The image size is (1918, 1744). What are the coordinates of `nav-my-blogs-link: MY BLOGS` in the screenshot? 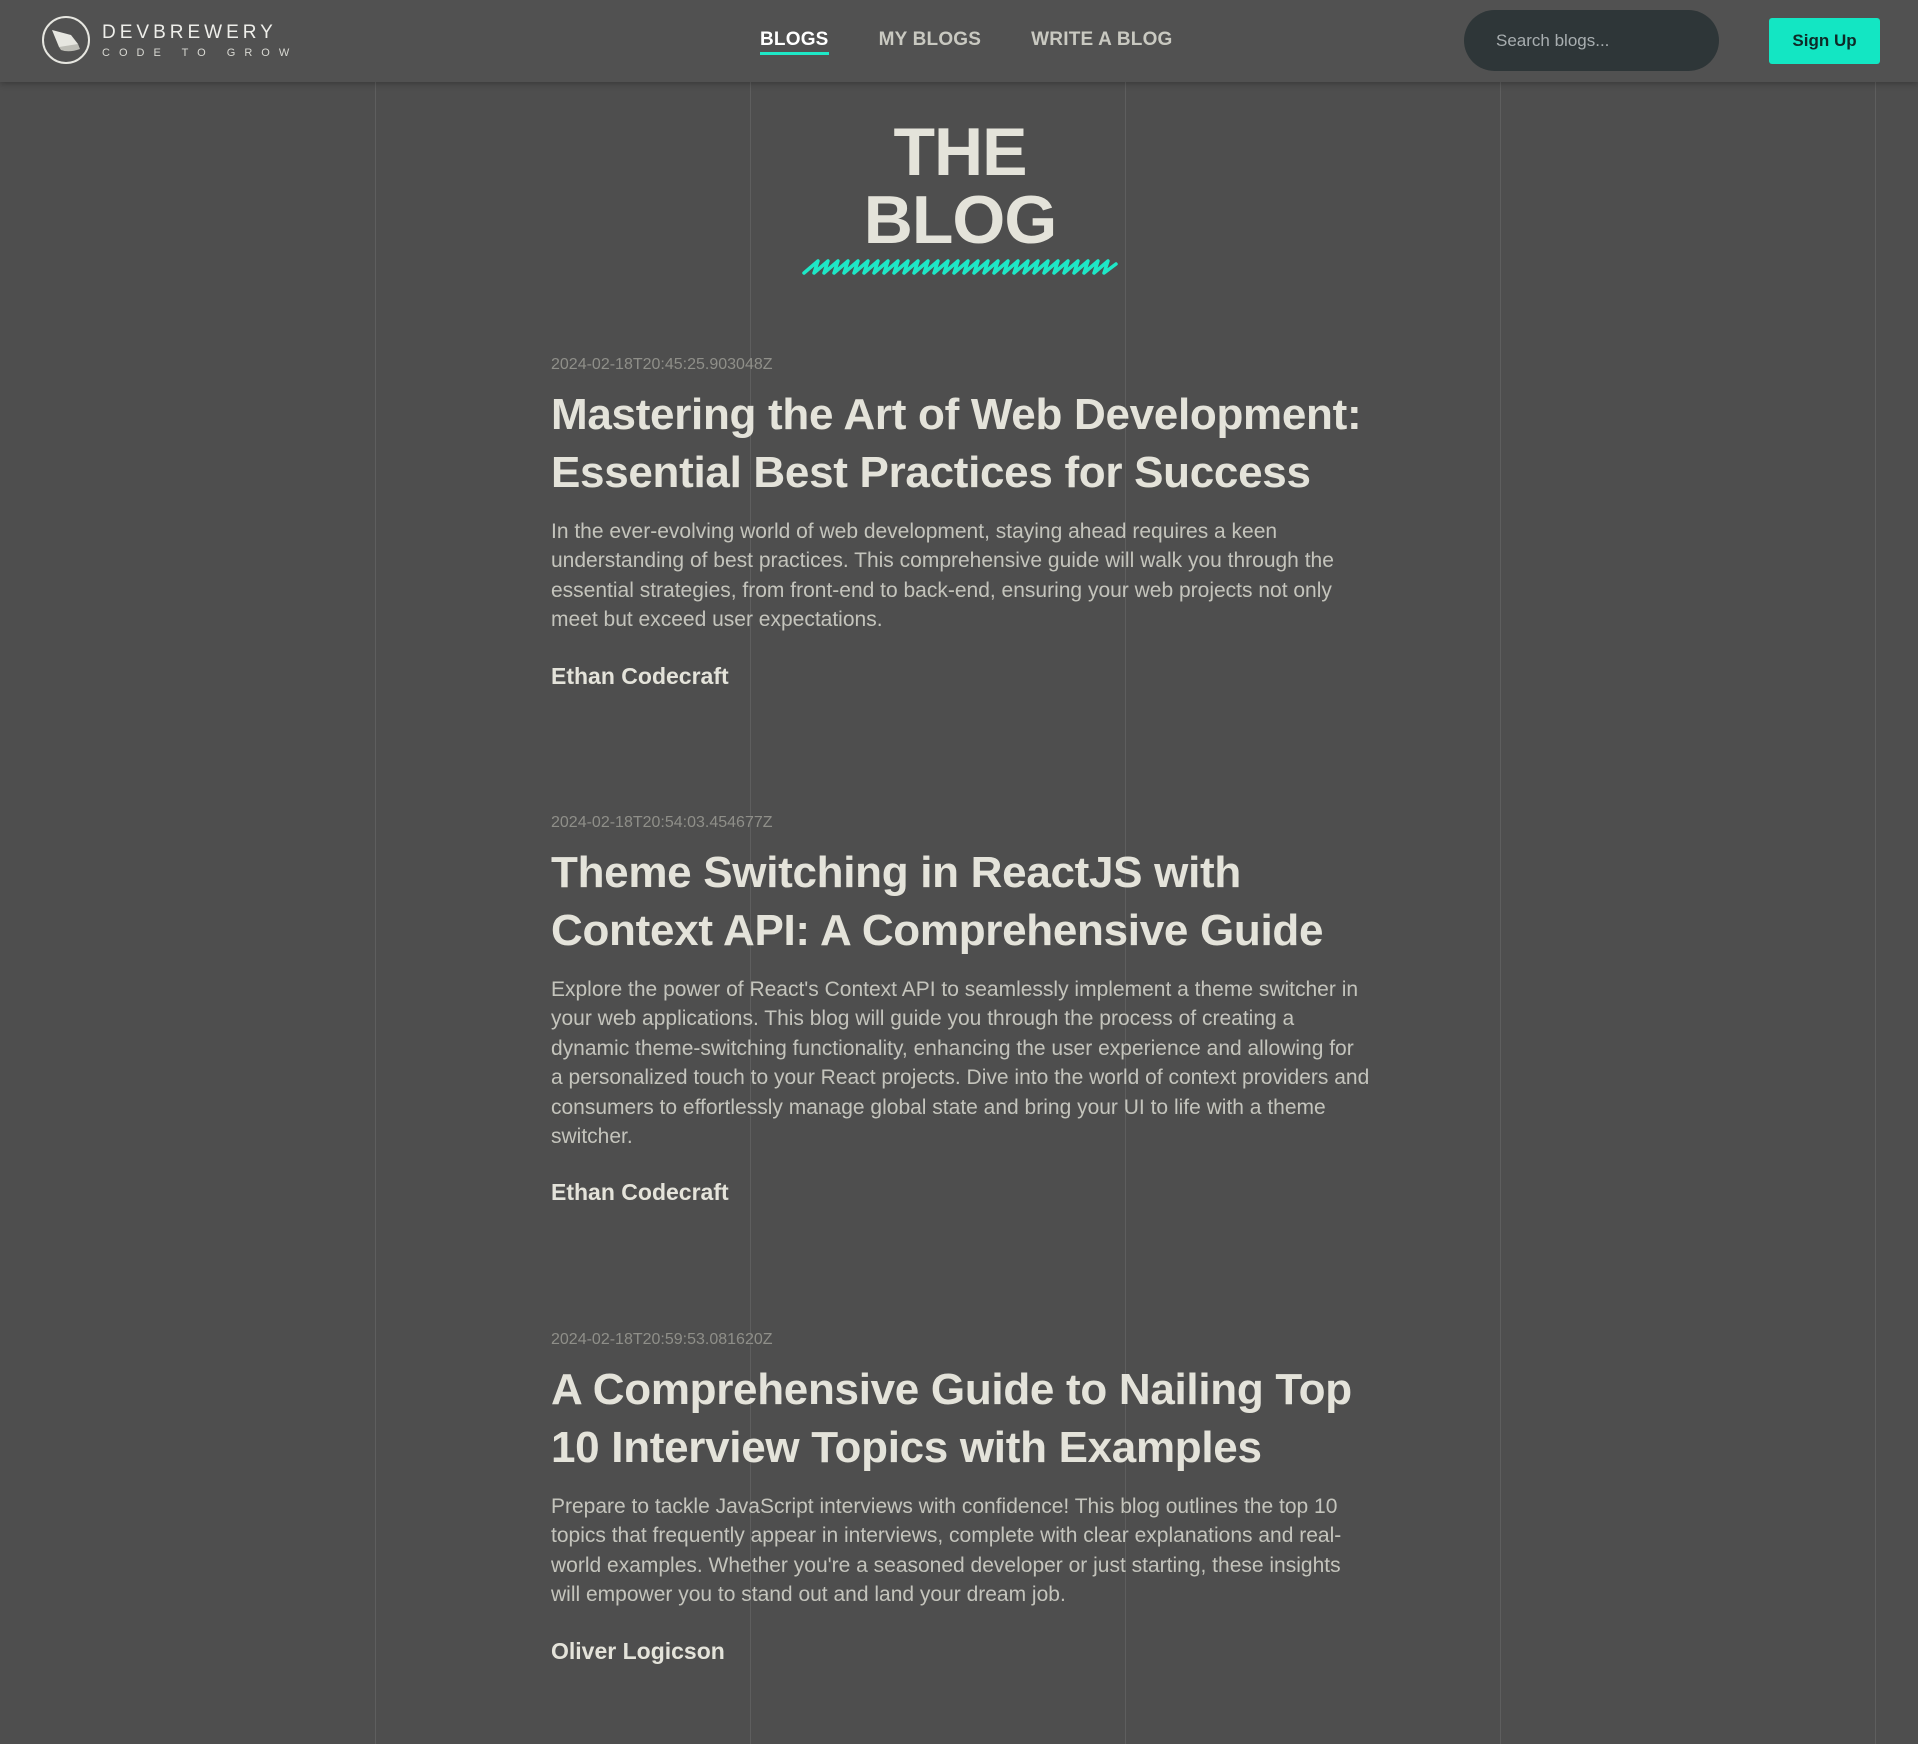 It's located at (930, 42).